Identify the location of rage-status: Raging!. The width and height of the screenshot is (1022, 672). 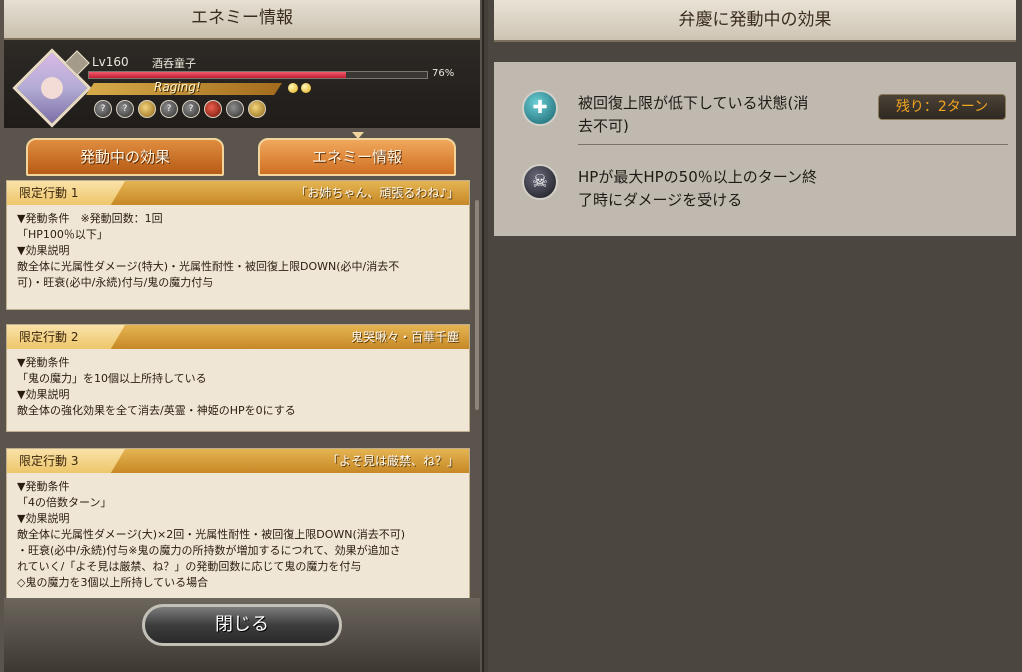
(177, 87).